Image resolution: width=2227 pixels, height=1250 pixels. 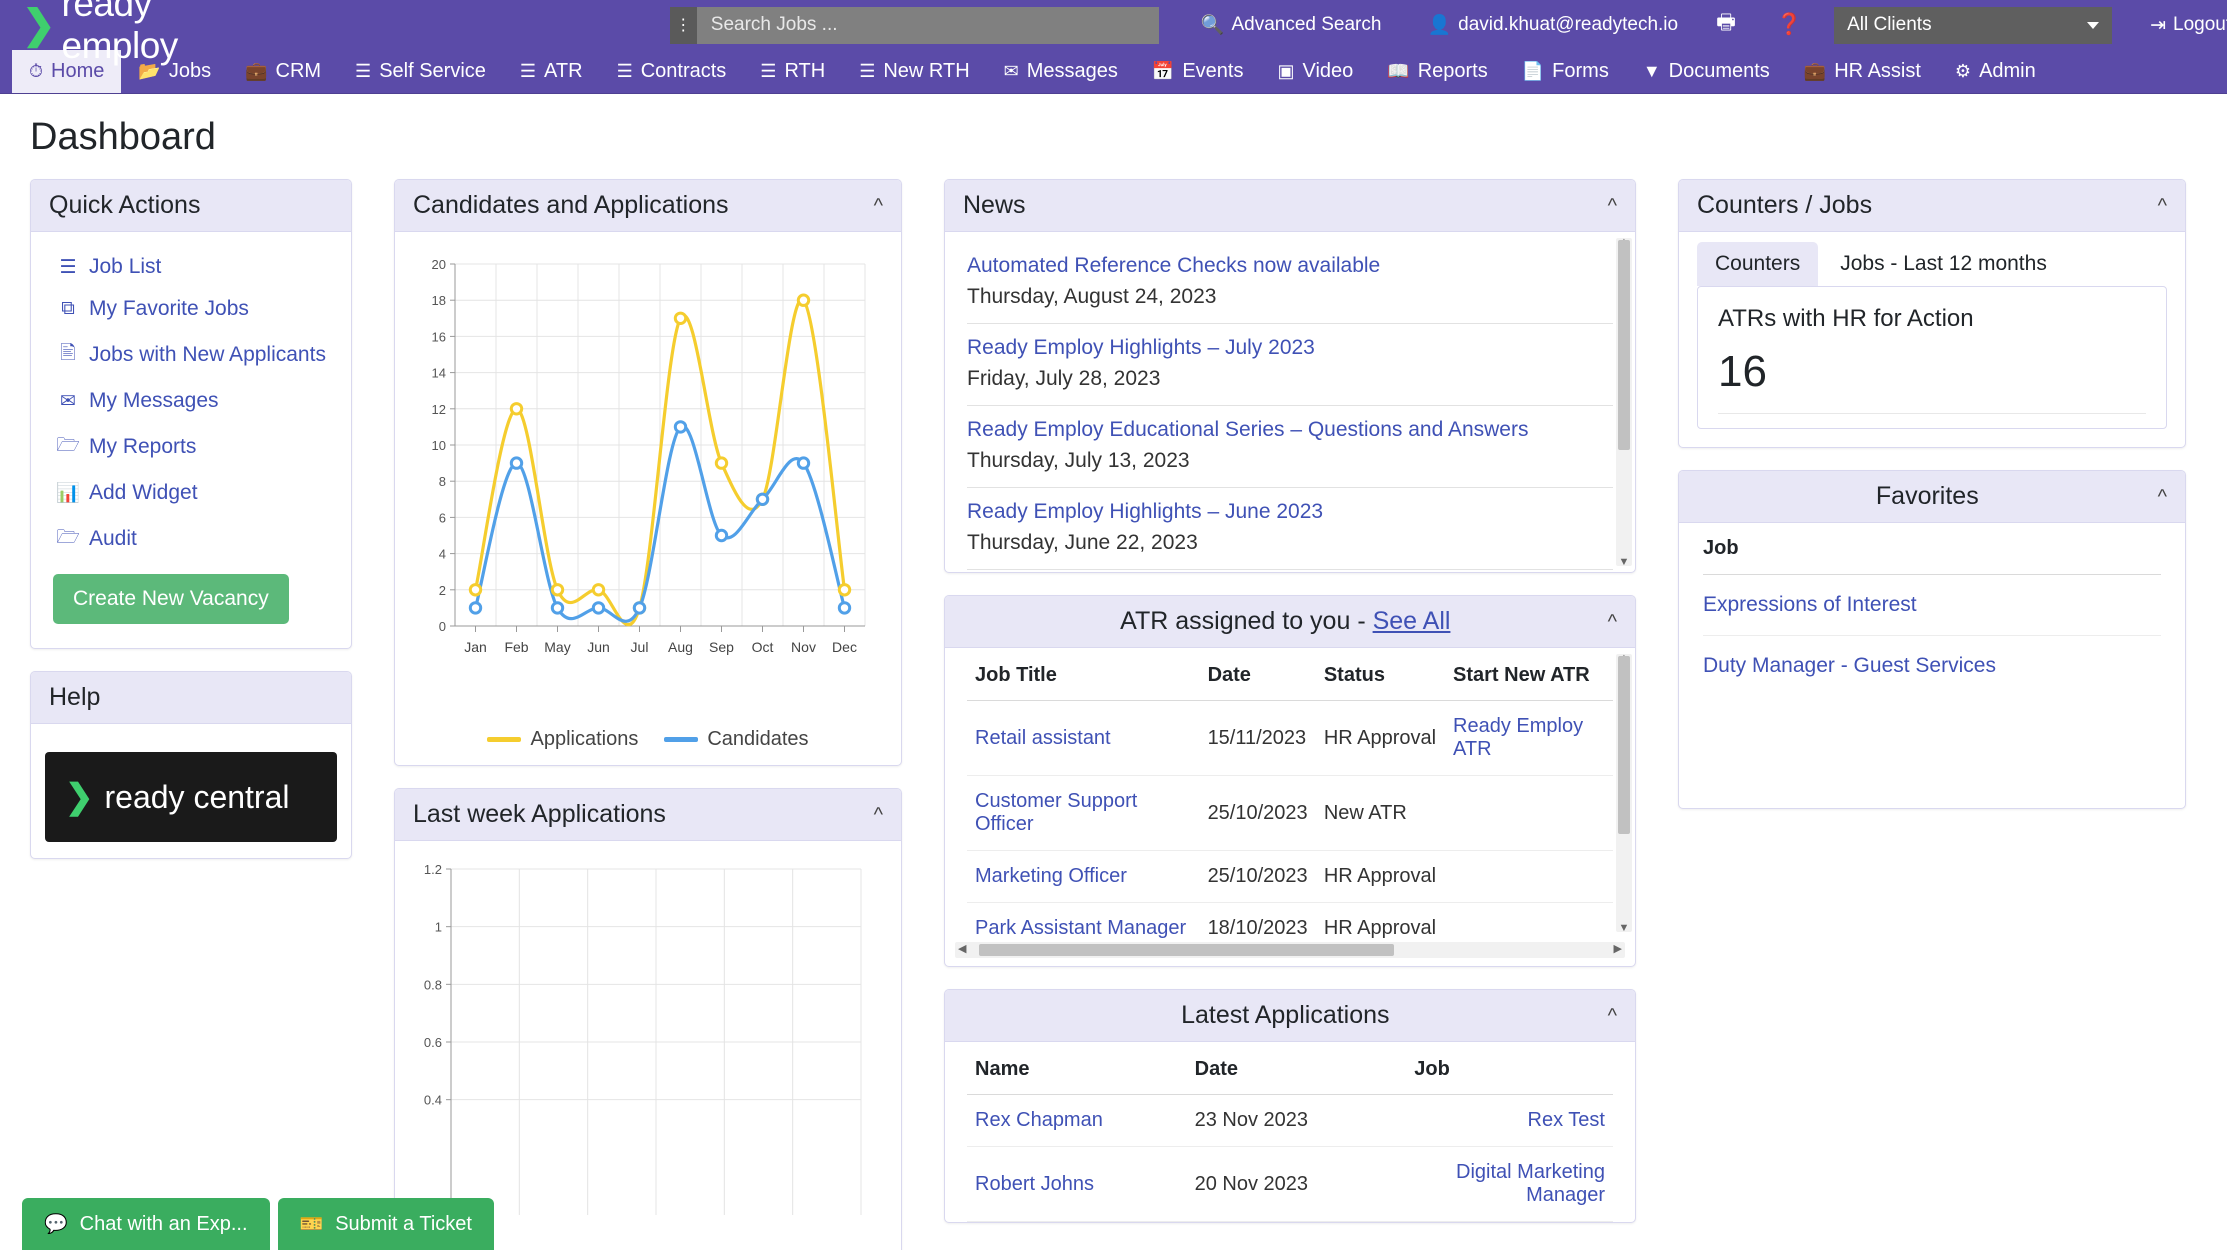 I want to click on nav-item-reports: 📖 Reports, so click(x=1437, y=71).